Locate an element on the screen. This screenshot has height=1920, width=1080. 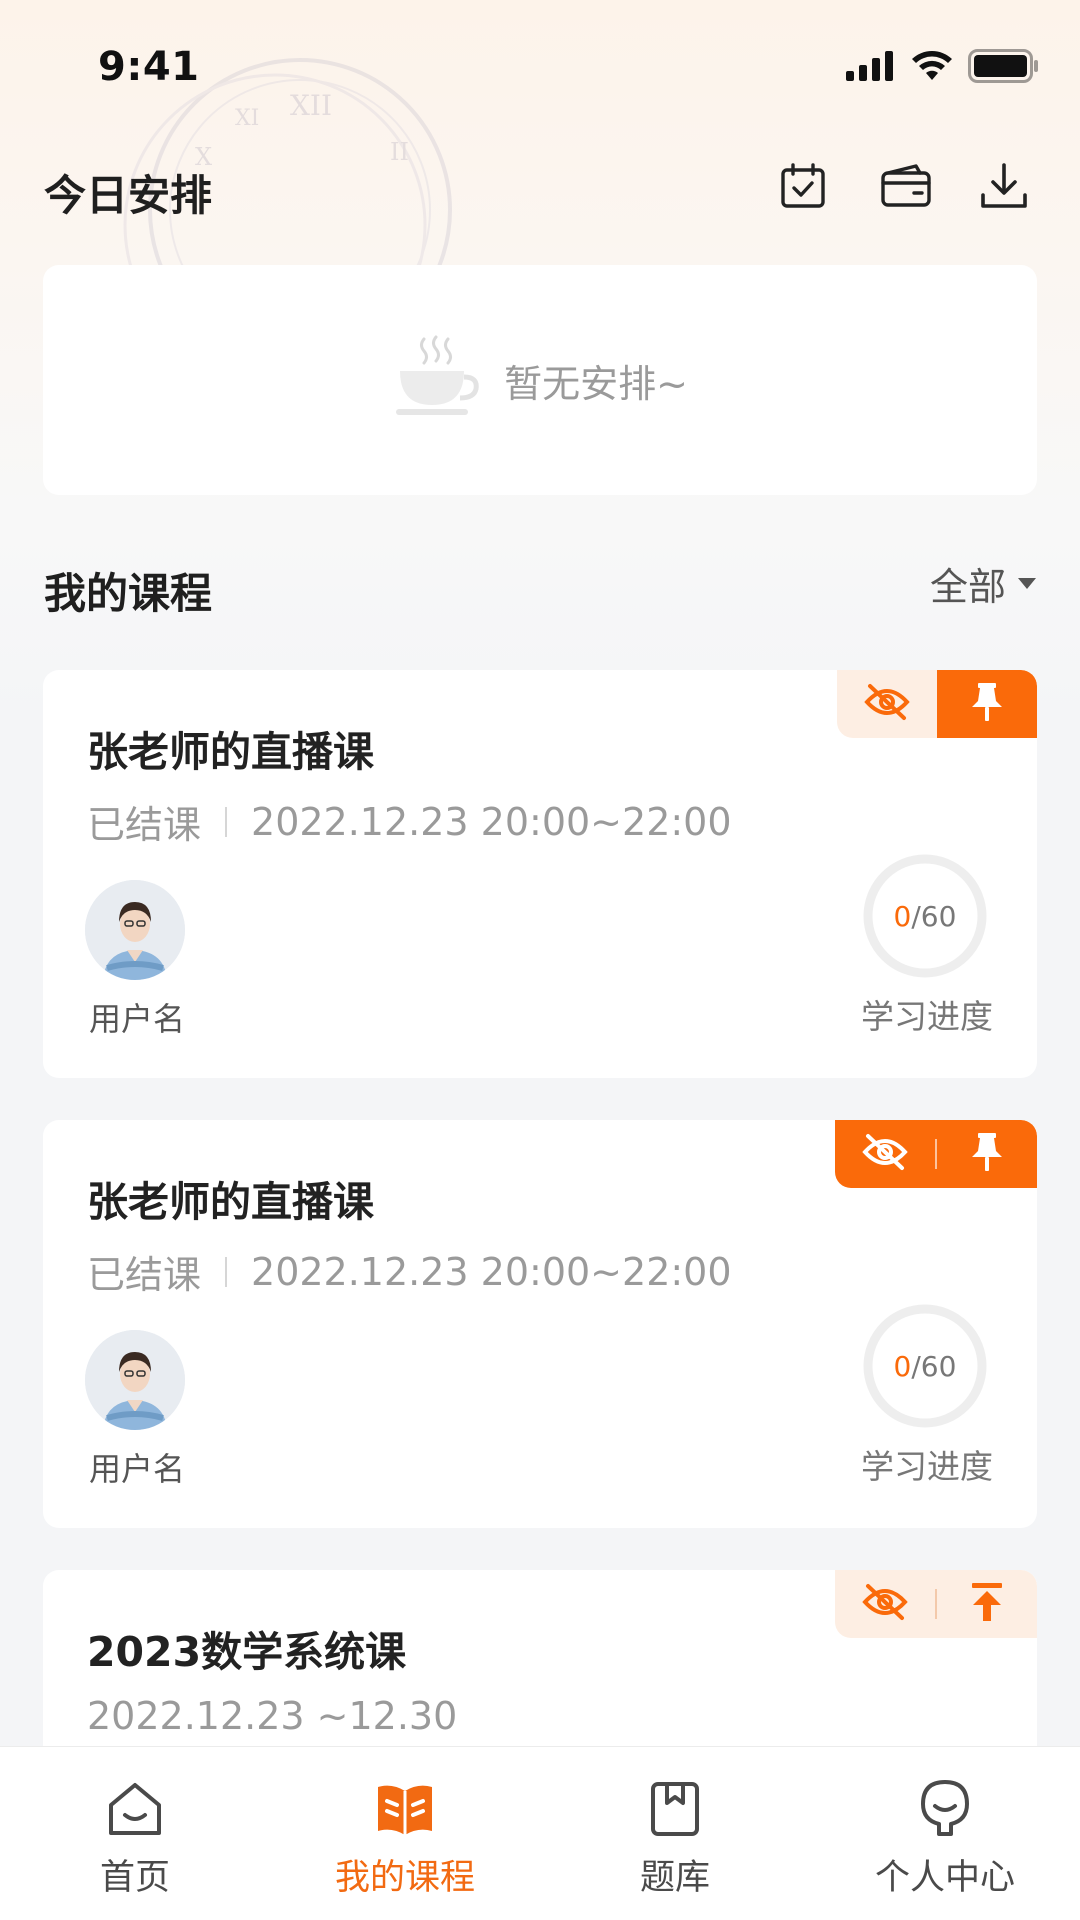
signal-icon is located at coordinates (871, 68).